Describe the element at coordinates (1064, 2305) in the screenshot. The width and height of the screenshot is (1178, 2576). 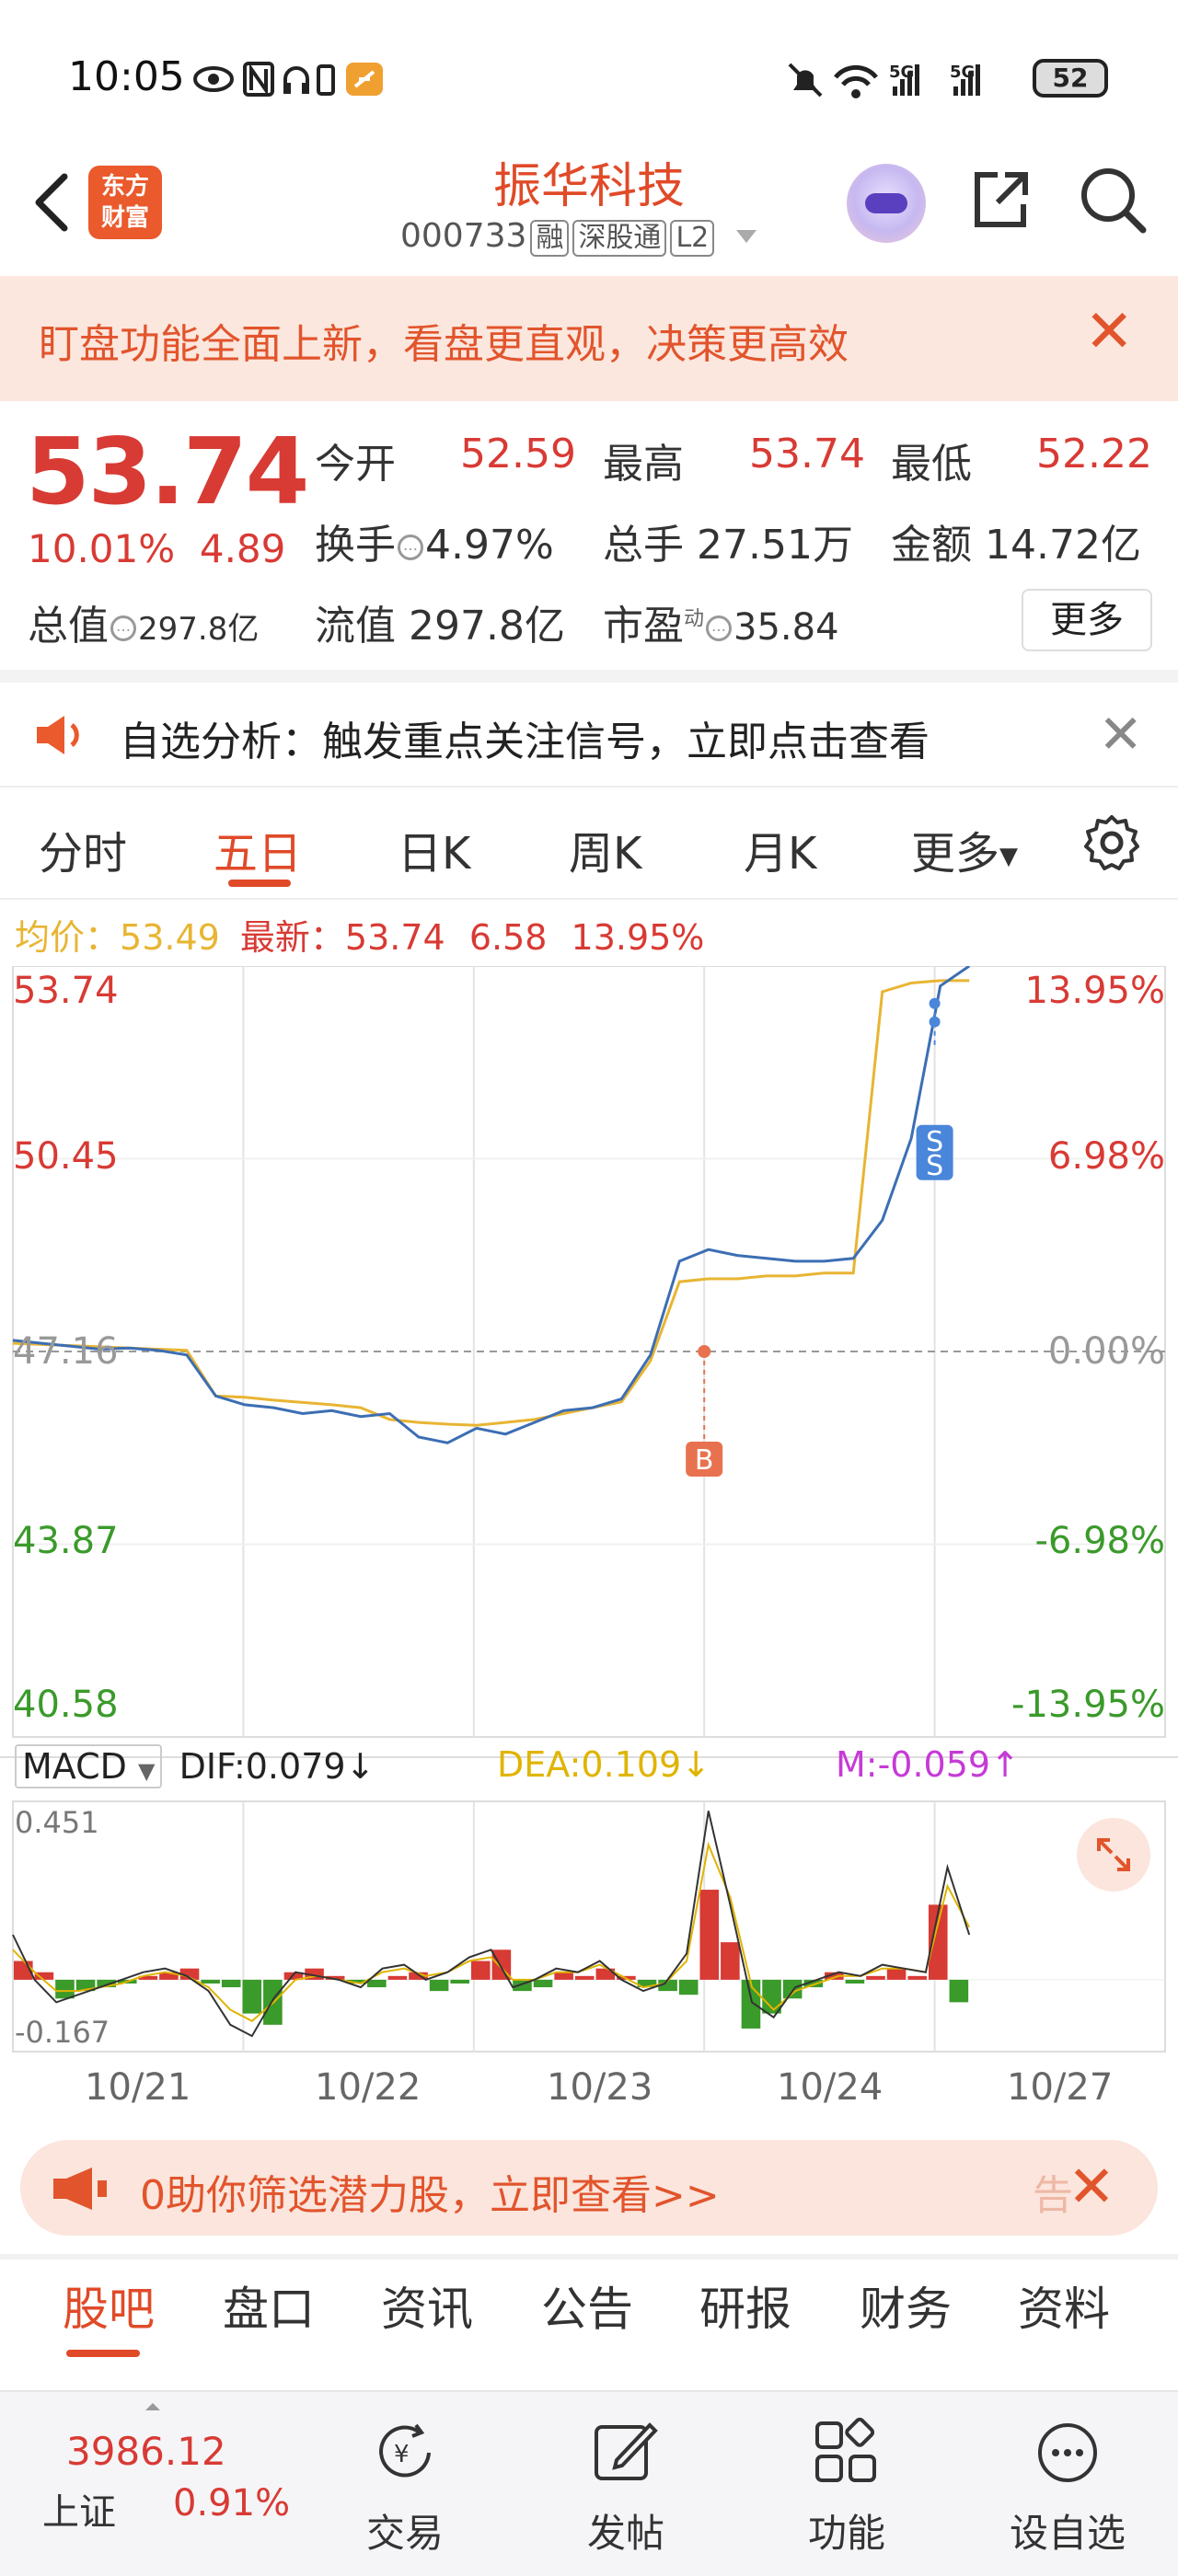
I see `tab-profile: 资料` at that location.